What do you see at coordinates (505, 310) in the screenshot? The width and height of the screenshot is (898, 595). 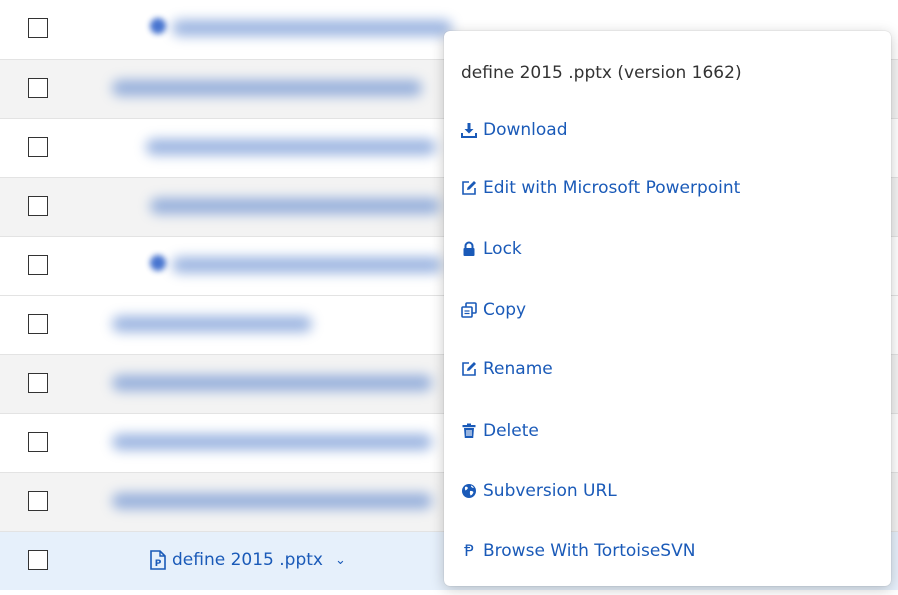 I see `menu-item-label: Copy` at bounding box center [505, 310].